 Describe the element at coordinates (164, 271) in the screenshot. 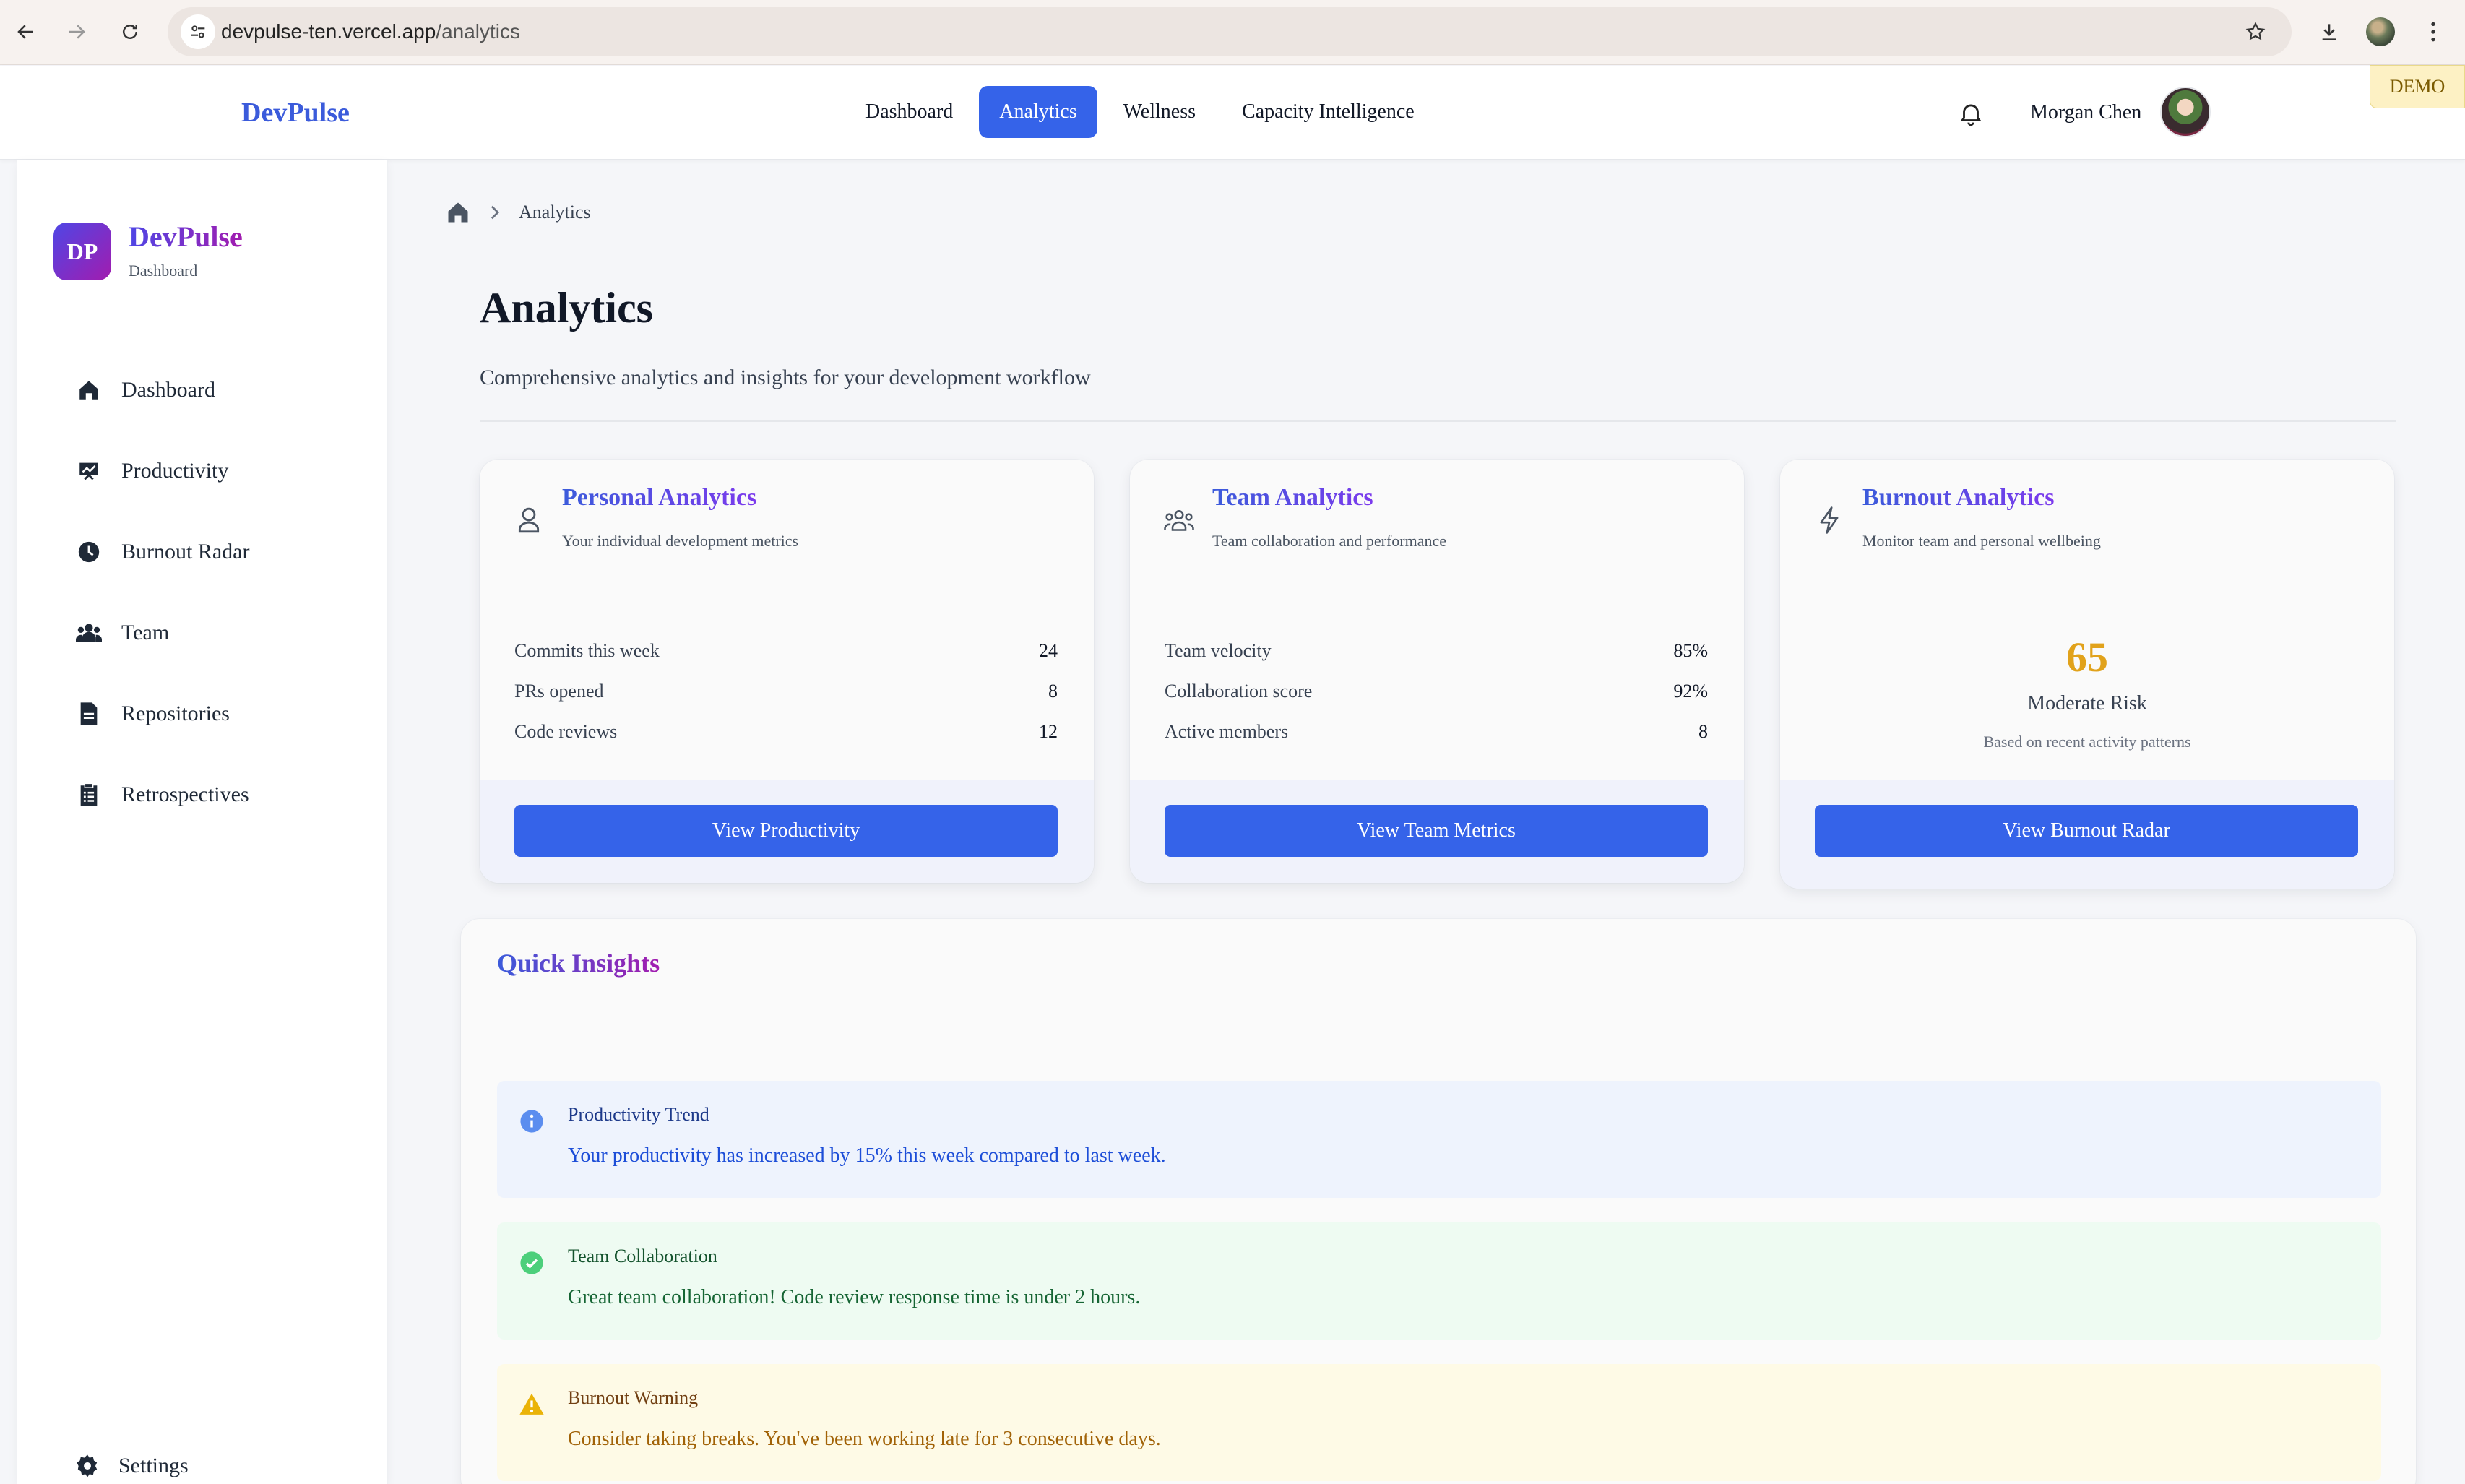

I see `sidebar-subtitle: Dashboard` at that location.